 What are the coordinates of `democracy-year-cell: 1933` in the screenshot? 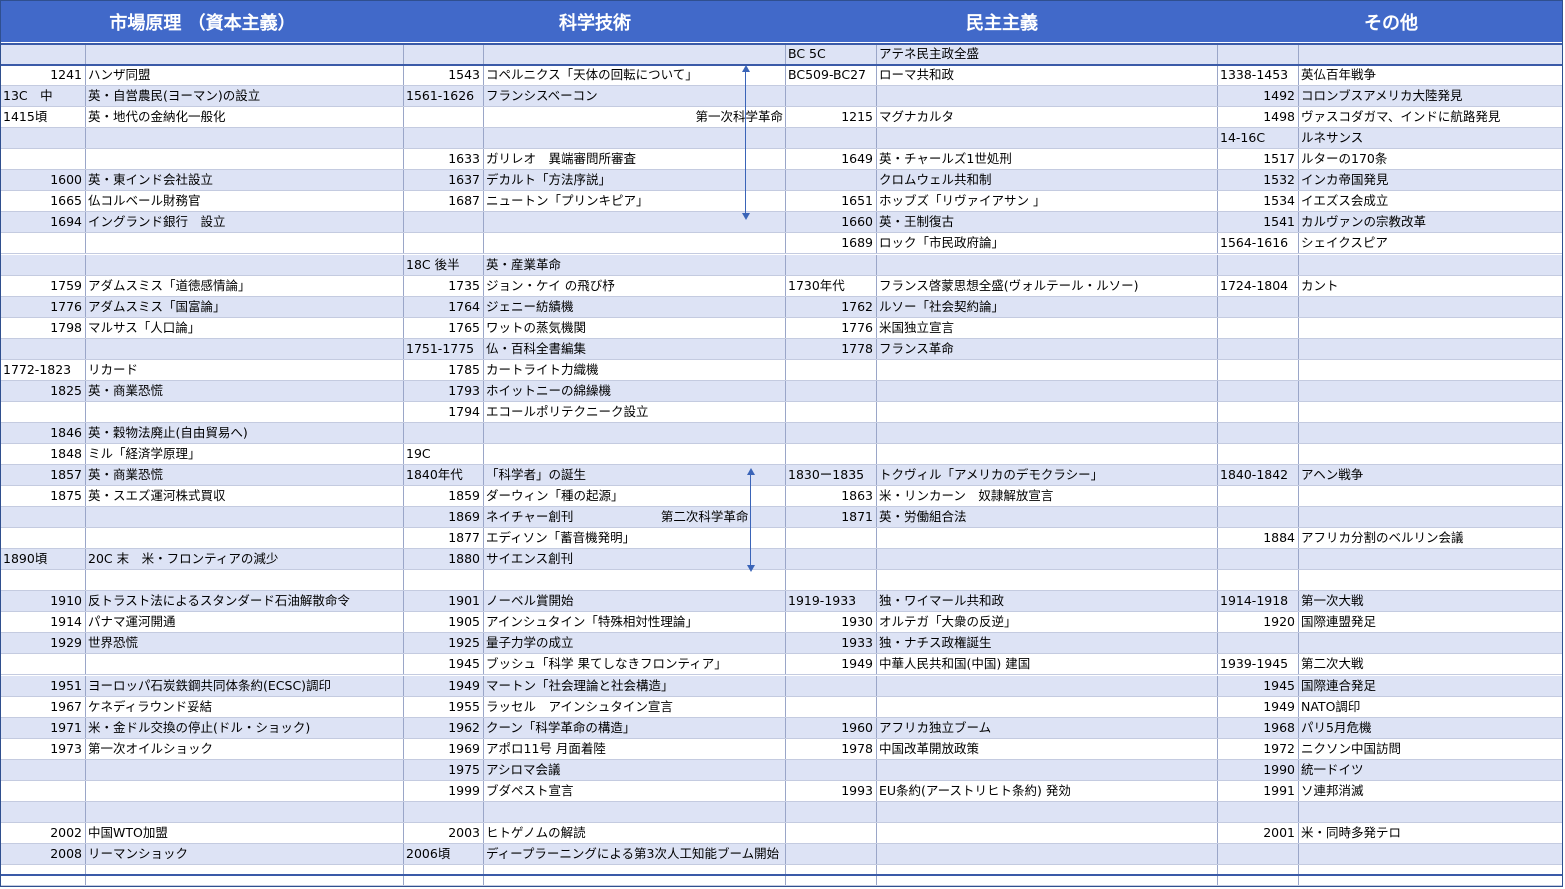 It's located at (831, 643).